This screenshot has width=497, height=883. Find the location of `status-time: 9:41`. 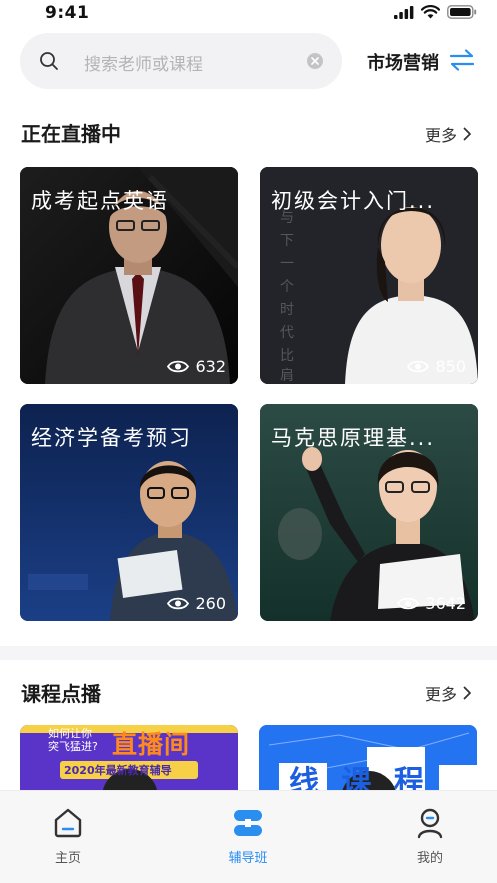

status-time: 9:41 is located at coordinates (67, 13).